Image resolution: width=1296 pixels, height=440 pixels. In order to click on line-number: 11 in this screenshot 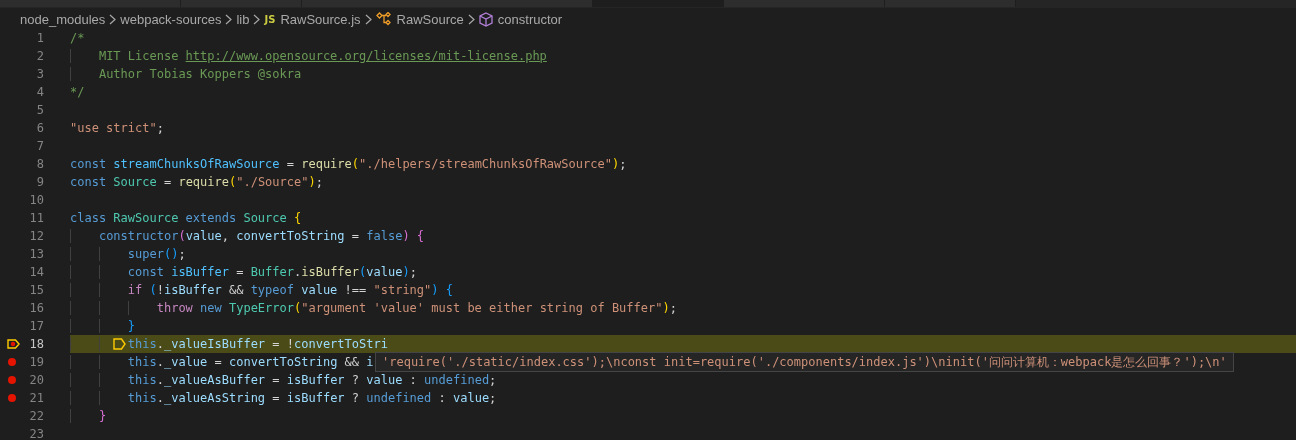, I will do `click(36, 218)`.